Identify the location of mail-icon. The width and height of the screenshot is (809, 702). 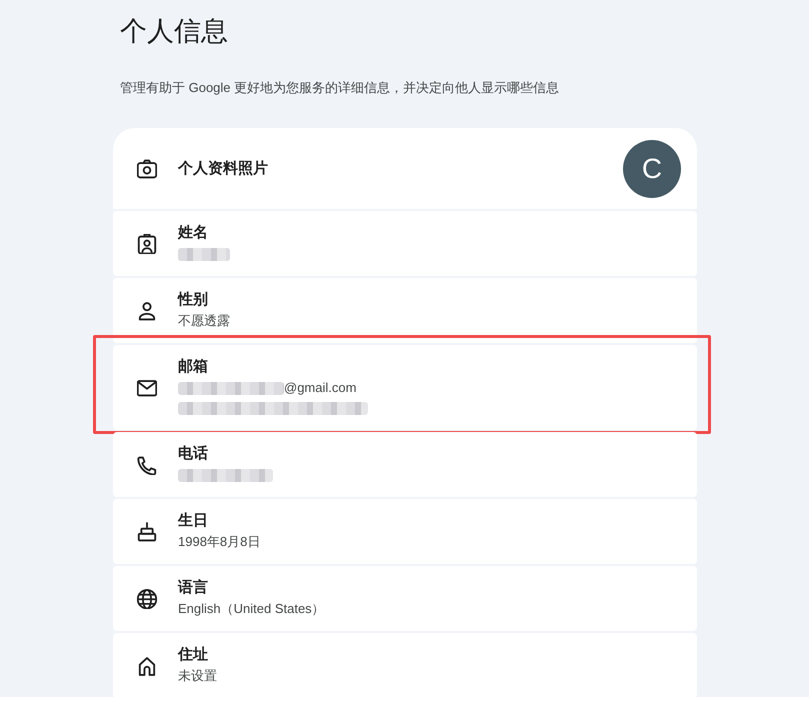
(147, 388).